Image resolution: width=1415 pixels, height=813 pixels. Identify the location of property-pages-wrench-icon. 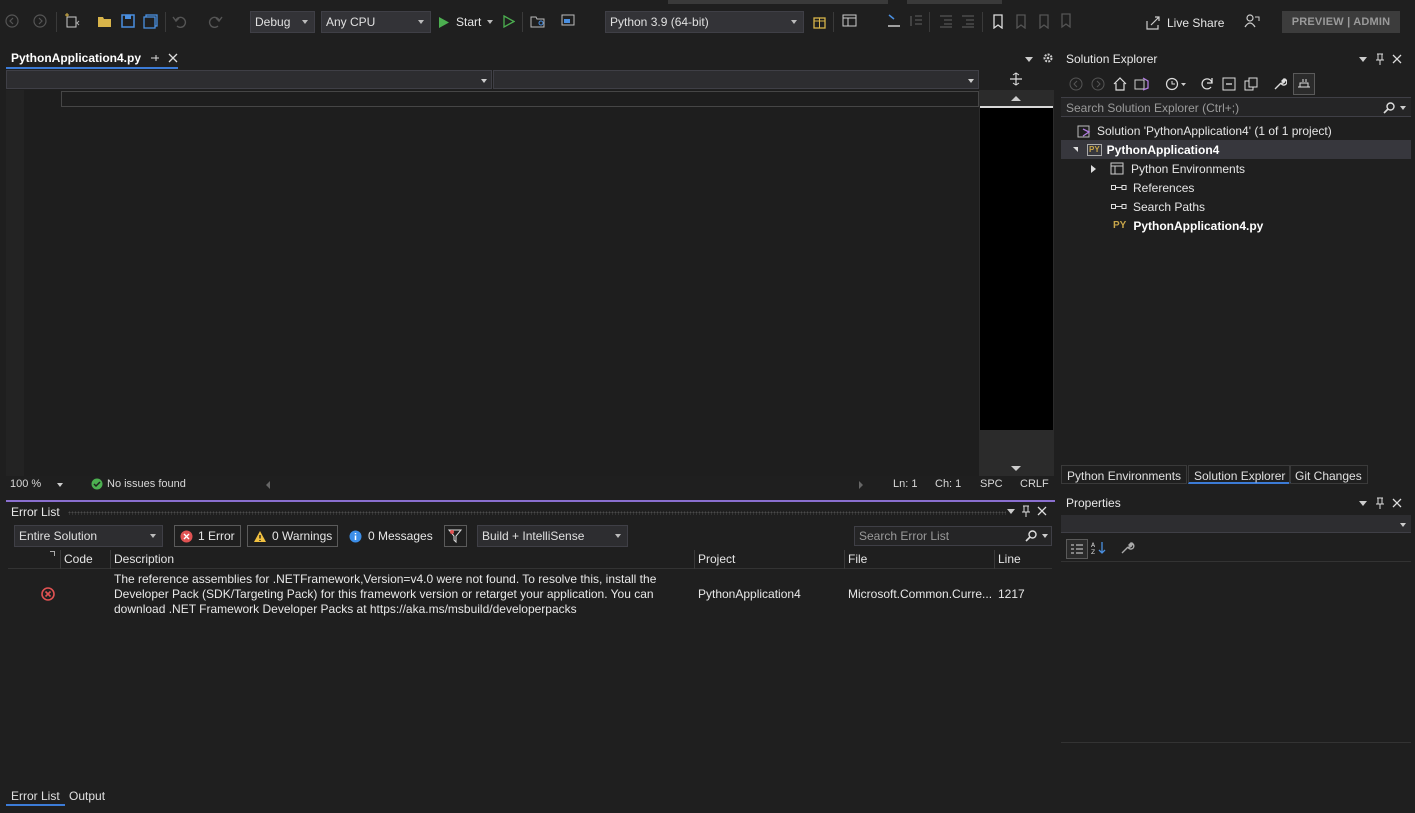
(1128, 548).